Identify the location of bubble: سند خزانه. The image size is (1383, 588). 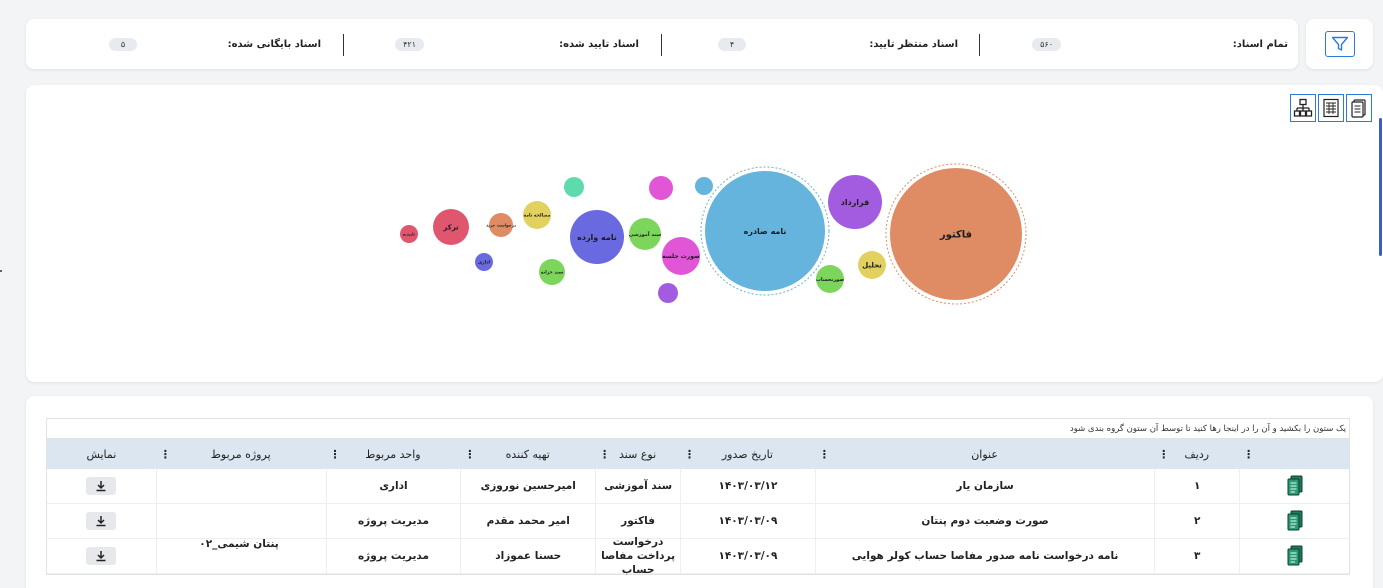
(552, 272).